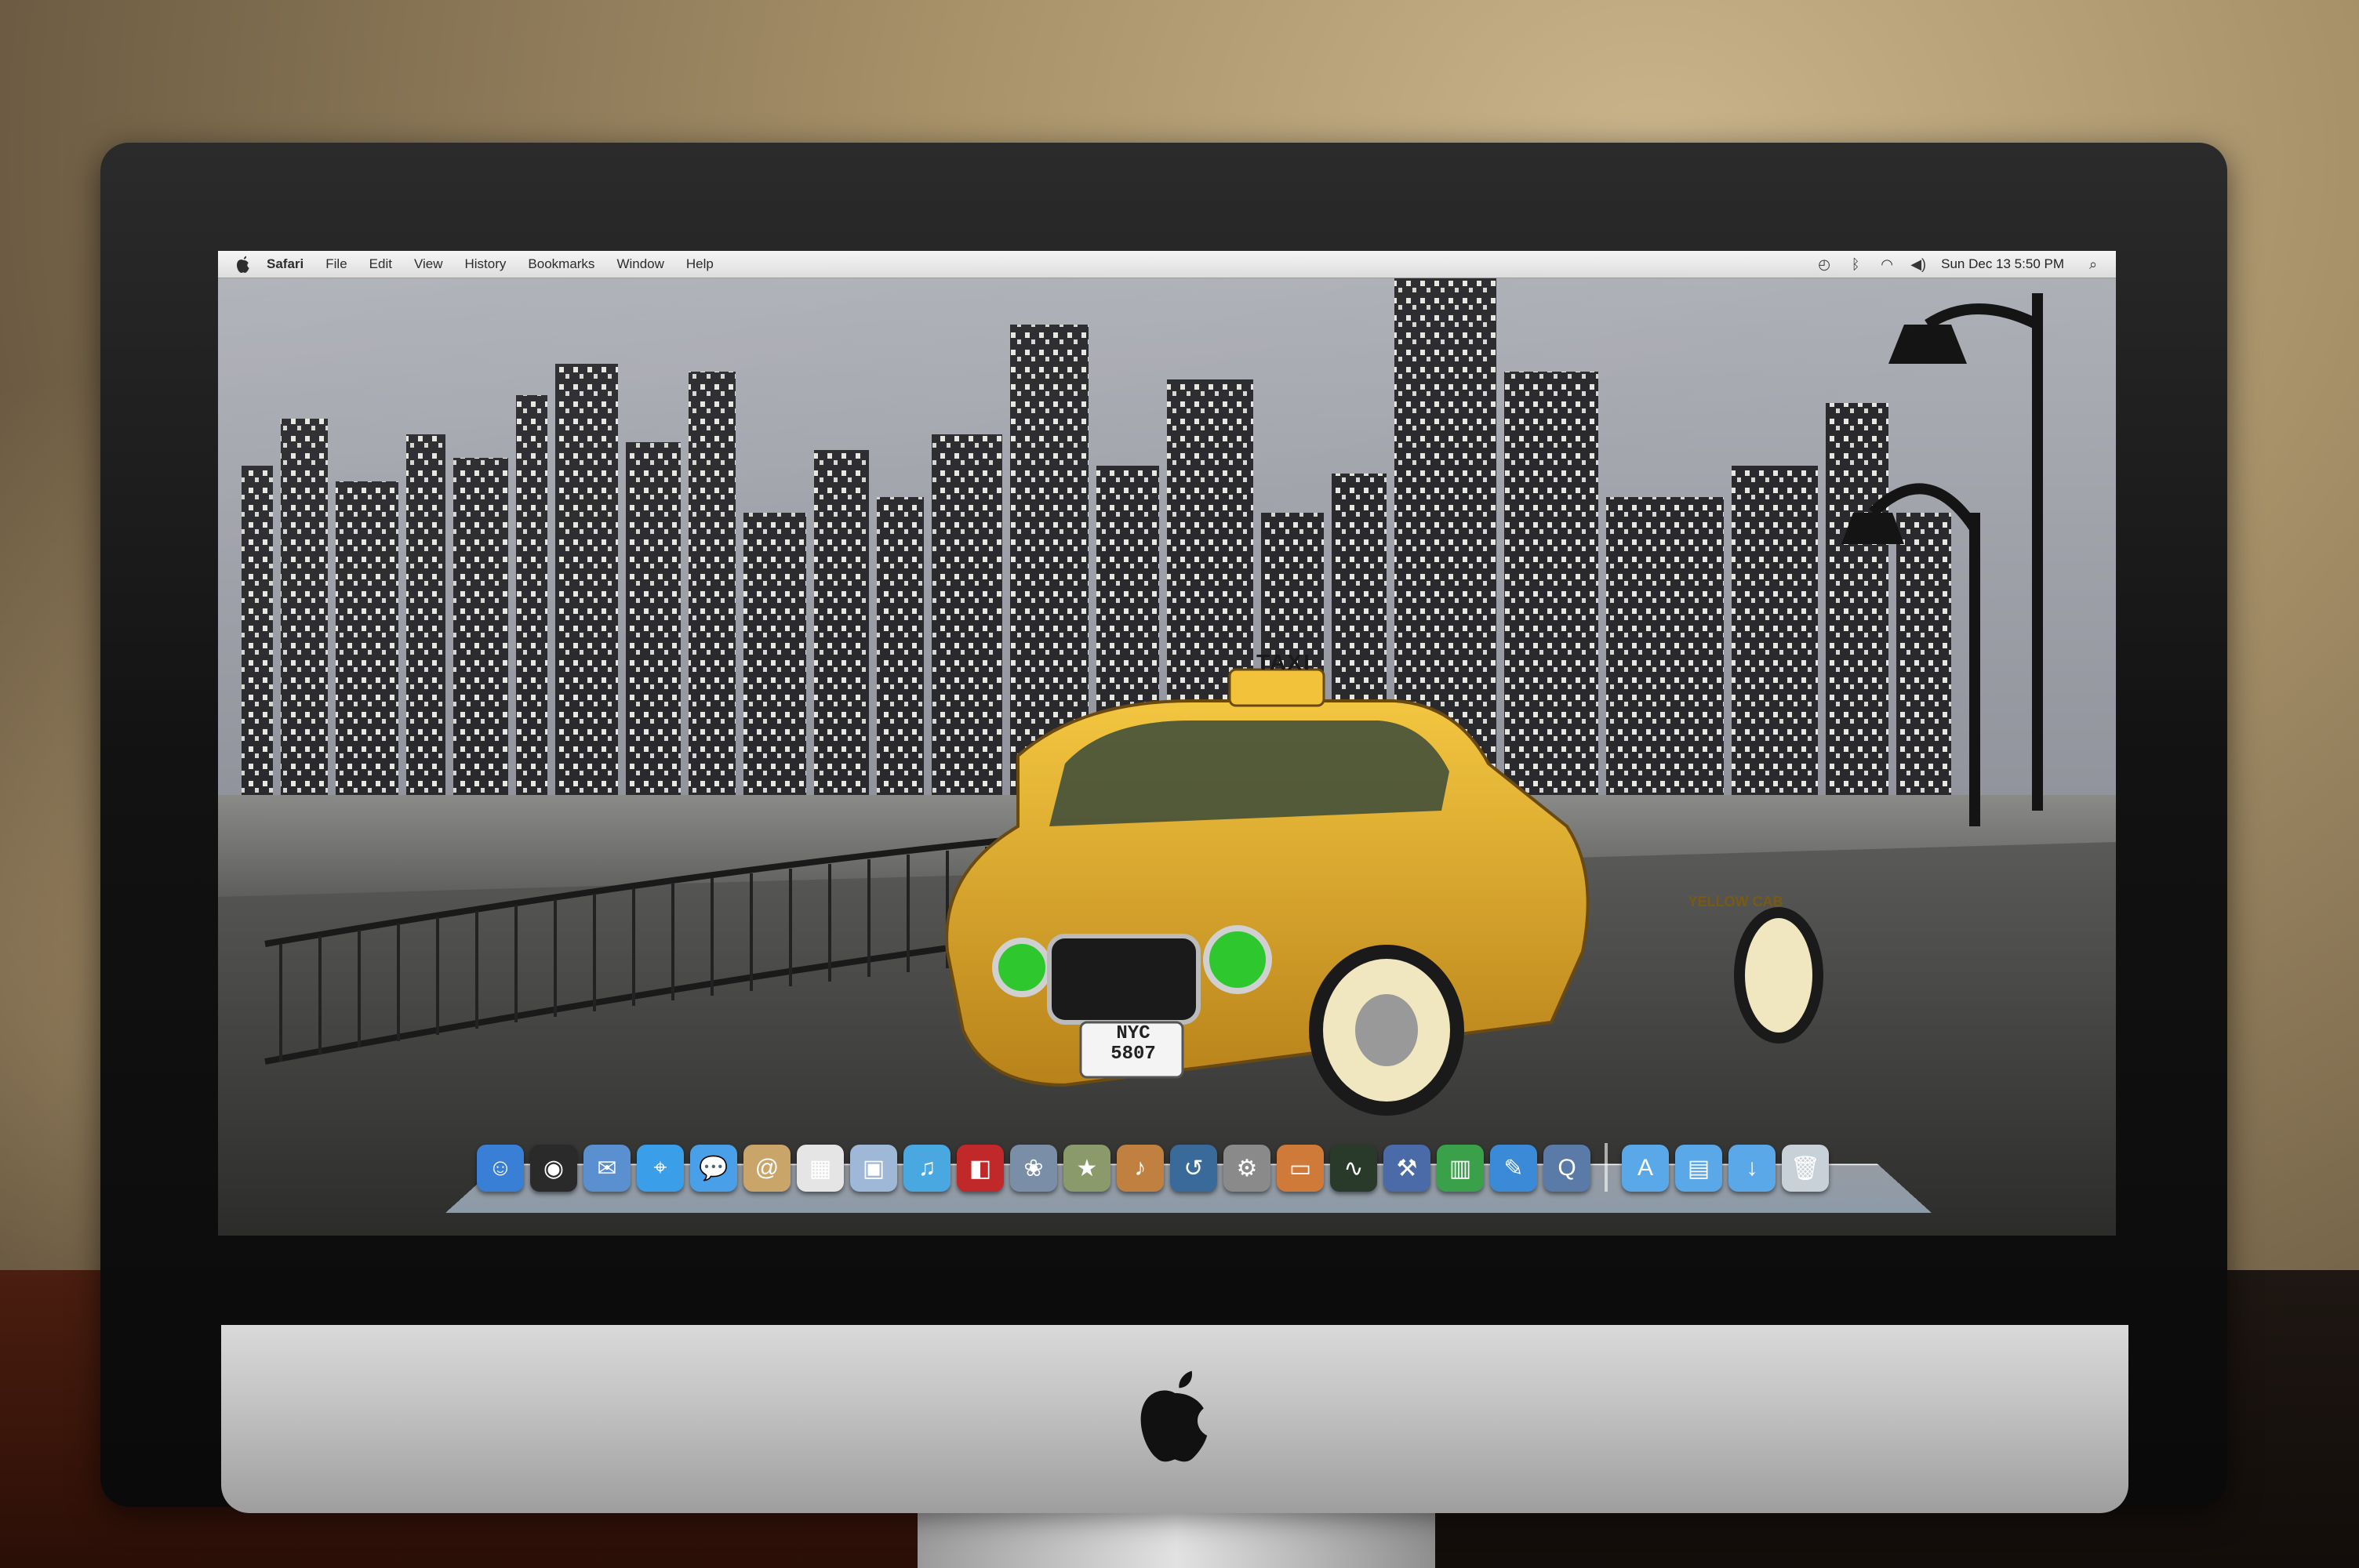  I want to click on photo-booth-icon: ◧, so click(981, 1168).